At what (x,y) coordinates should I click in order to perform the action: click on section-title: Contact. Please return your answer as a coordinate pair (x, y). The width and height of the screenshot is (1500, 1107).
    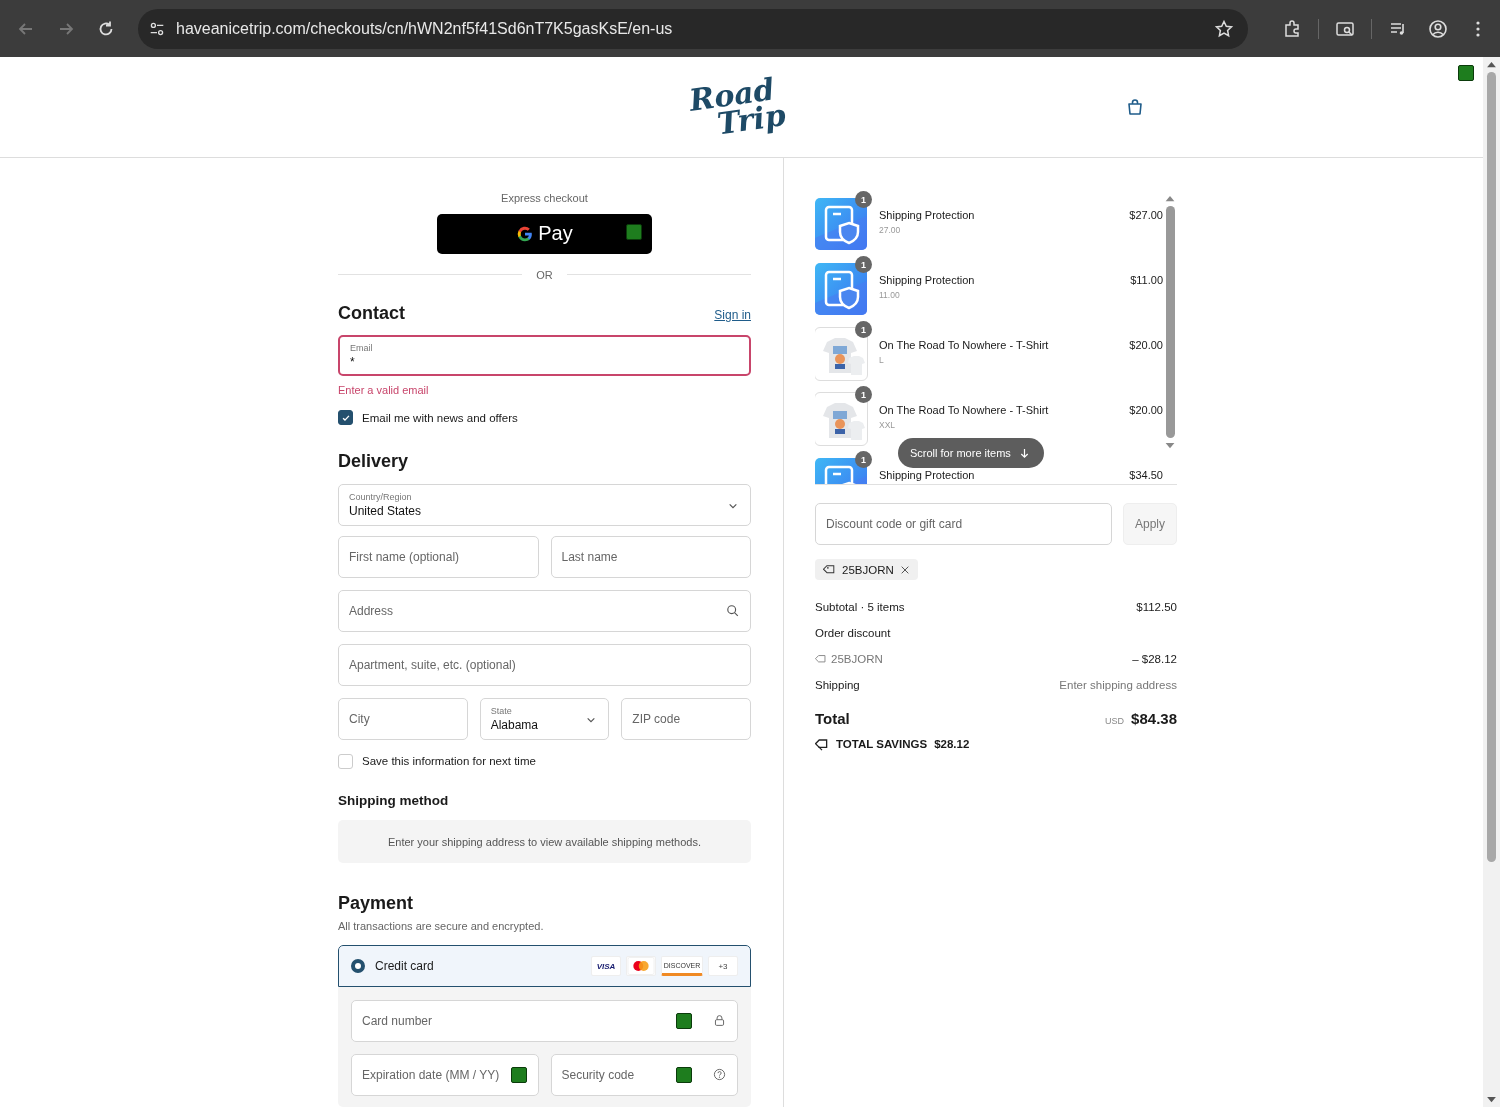
    Looking at the image, I should click on (371, 313).